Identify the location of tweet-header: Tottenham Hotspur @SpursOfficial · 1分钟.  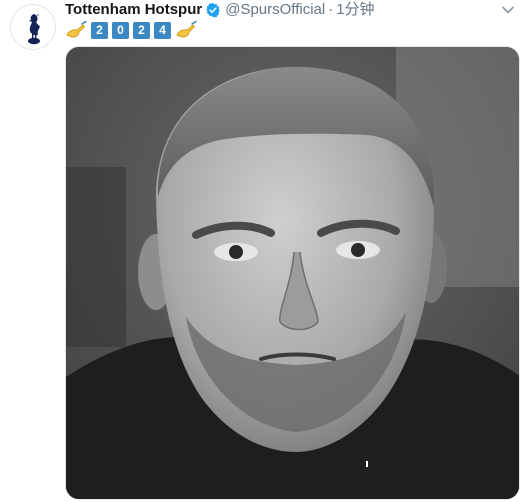
(220, 10).